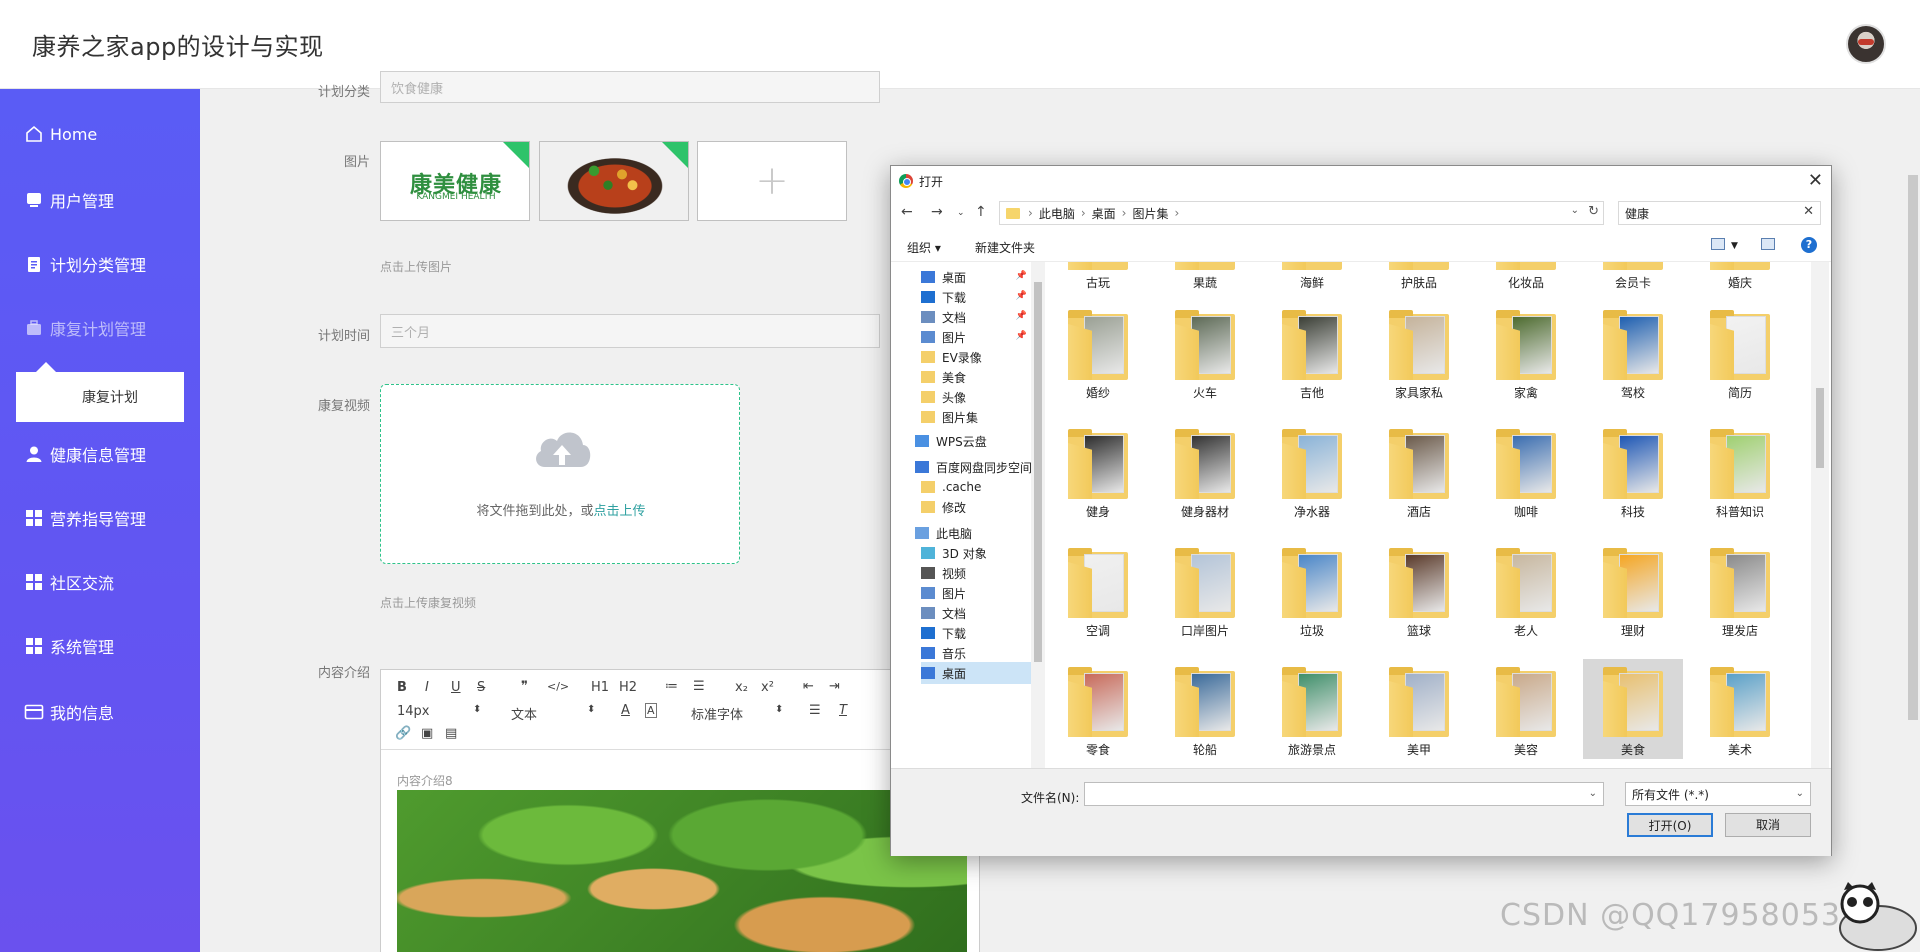 Image resolution: width=1920 pixels, height=952 pixels. Describe the element at coordinates (943, 653) in the screenshot. I see `nav-item: 音乐` at that location.